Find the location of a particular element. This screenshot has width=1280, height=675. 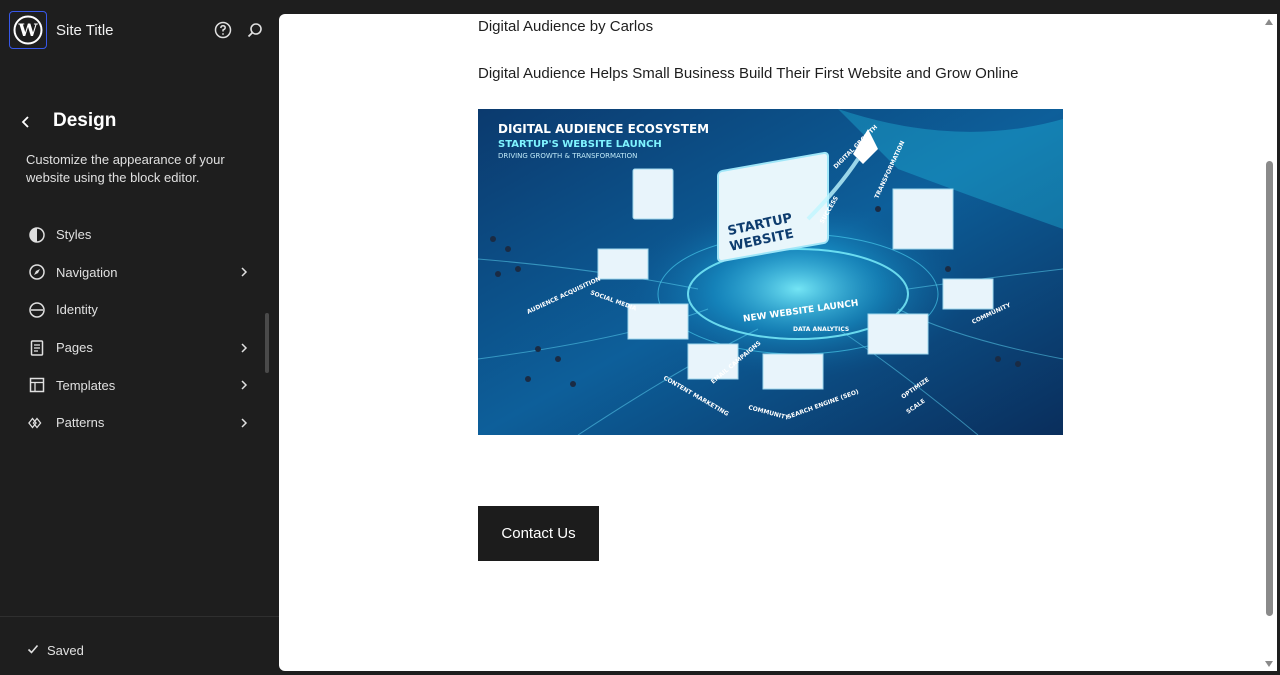

check-icon is located at coordinates (33, 650).